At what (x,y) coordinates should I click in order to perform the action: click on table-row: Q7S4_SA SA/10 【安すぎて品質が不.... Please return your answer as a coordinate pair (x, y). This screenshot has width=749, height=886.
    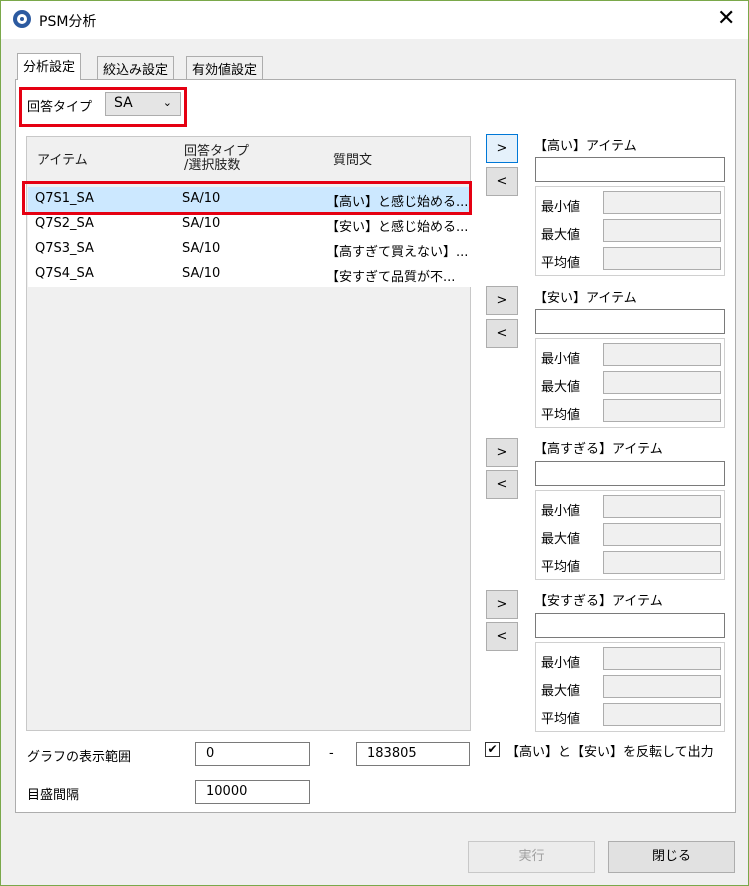
    Looking at the image, I should click on (249, 274).